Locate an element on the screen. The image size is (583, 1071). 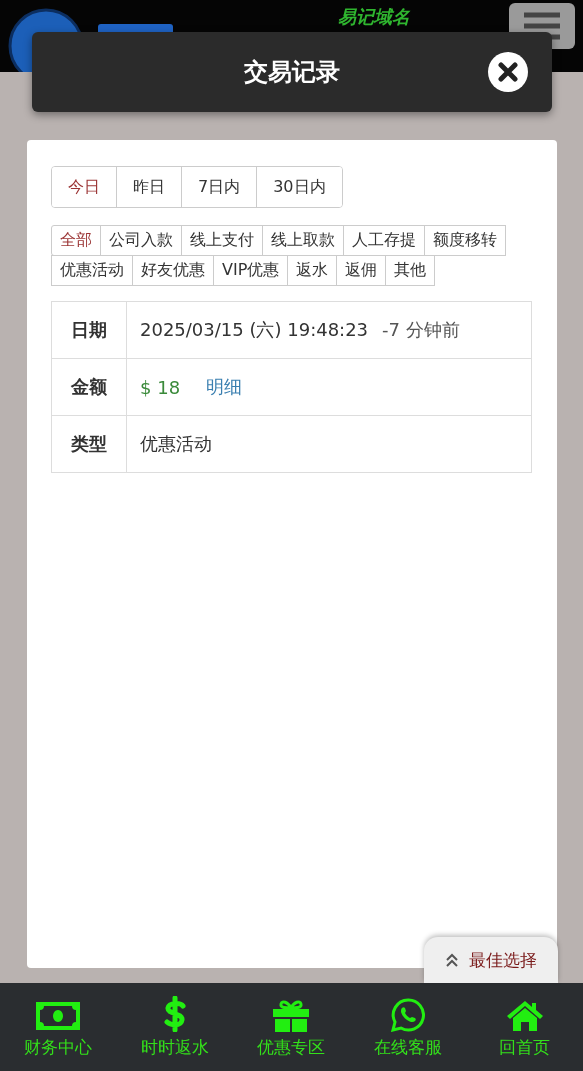
home-icon is located at coordinates (524, 1015).